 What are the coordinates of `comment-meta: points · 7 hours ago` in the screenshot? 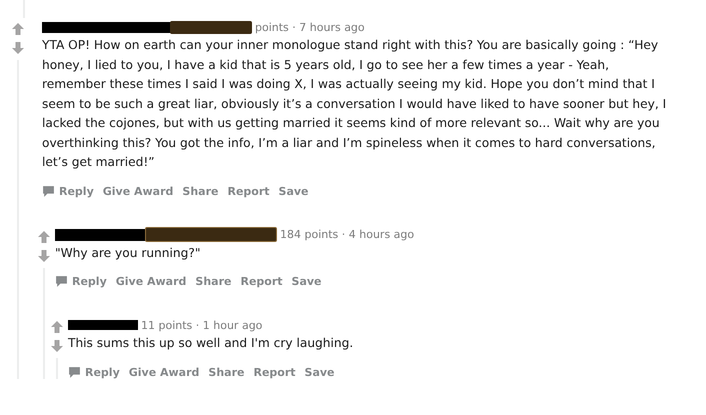 It's located at (310, 27).